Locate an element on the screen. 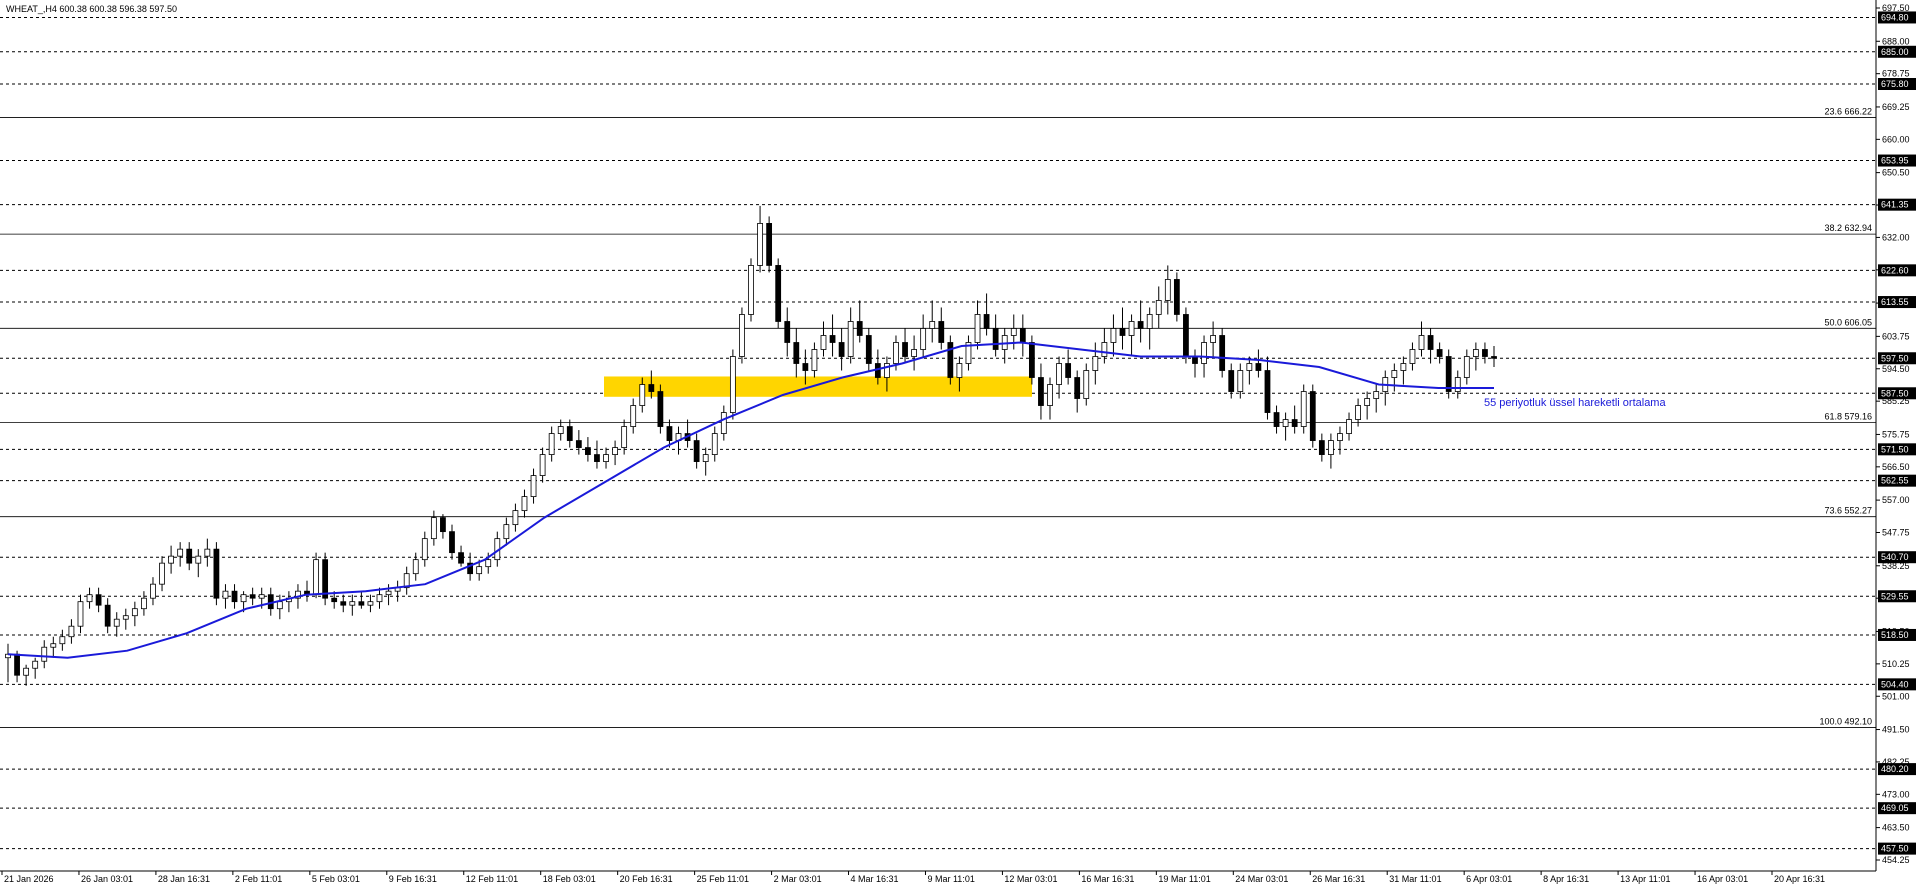  x-tick-label: 5 Feb 03:01 is located at coordinates (336, 879).